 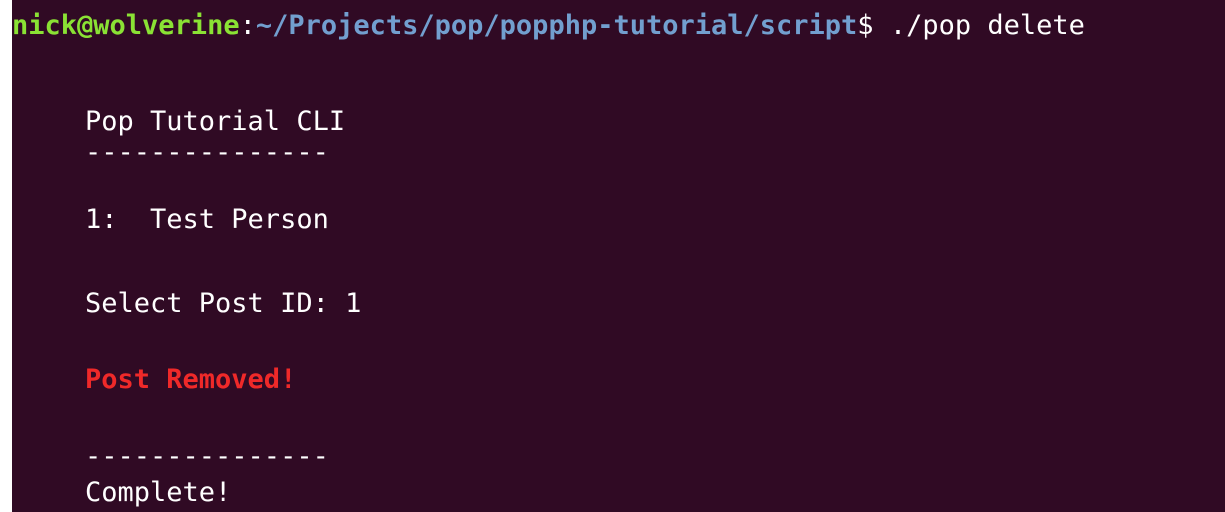 What do you see at coordinates (979, 25) in the screenshot?
I see `prompt-command: ./pop delete` at bounding box center [979, 25].